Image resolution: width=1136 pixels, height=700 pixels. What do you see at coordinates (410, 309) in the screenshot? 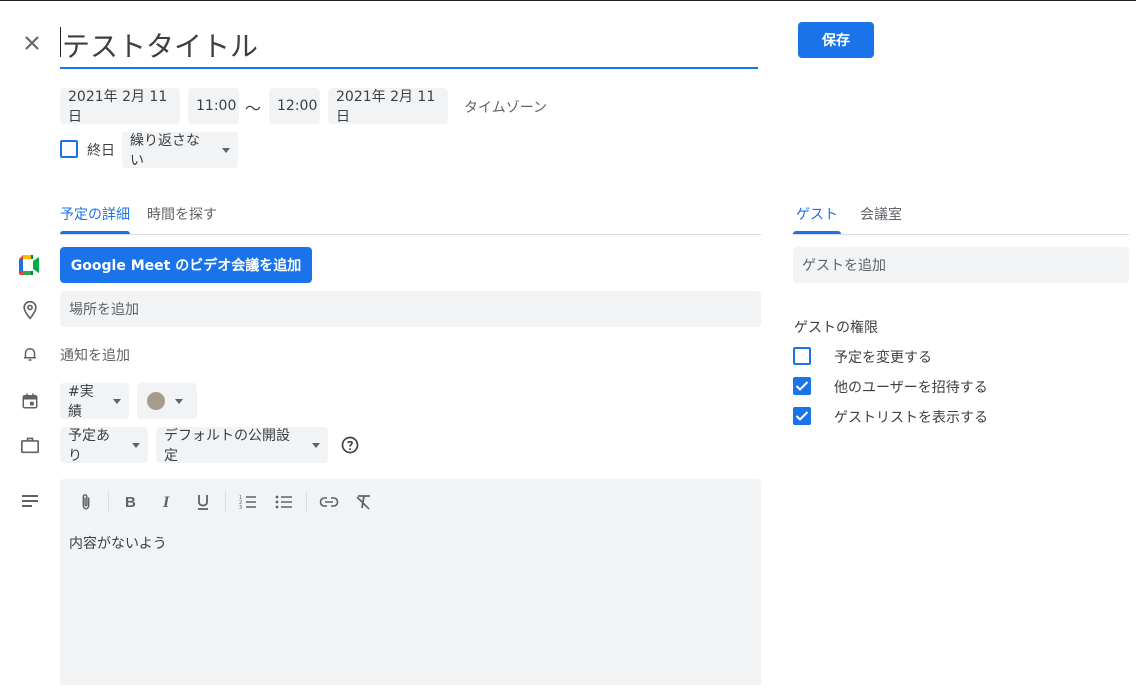
I see `location-input: 場所を追加` at bounding box center [410, 309].